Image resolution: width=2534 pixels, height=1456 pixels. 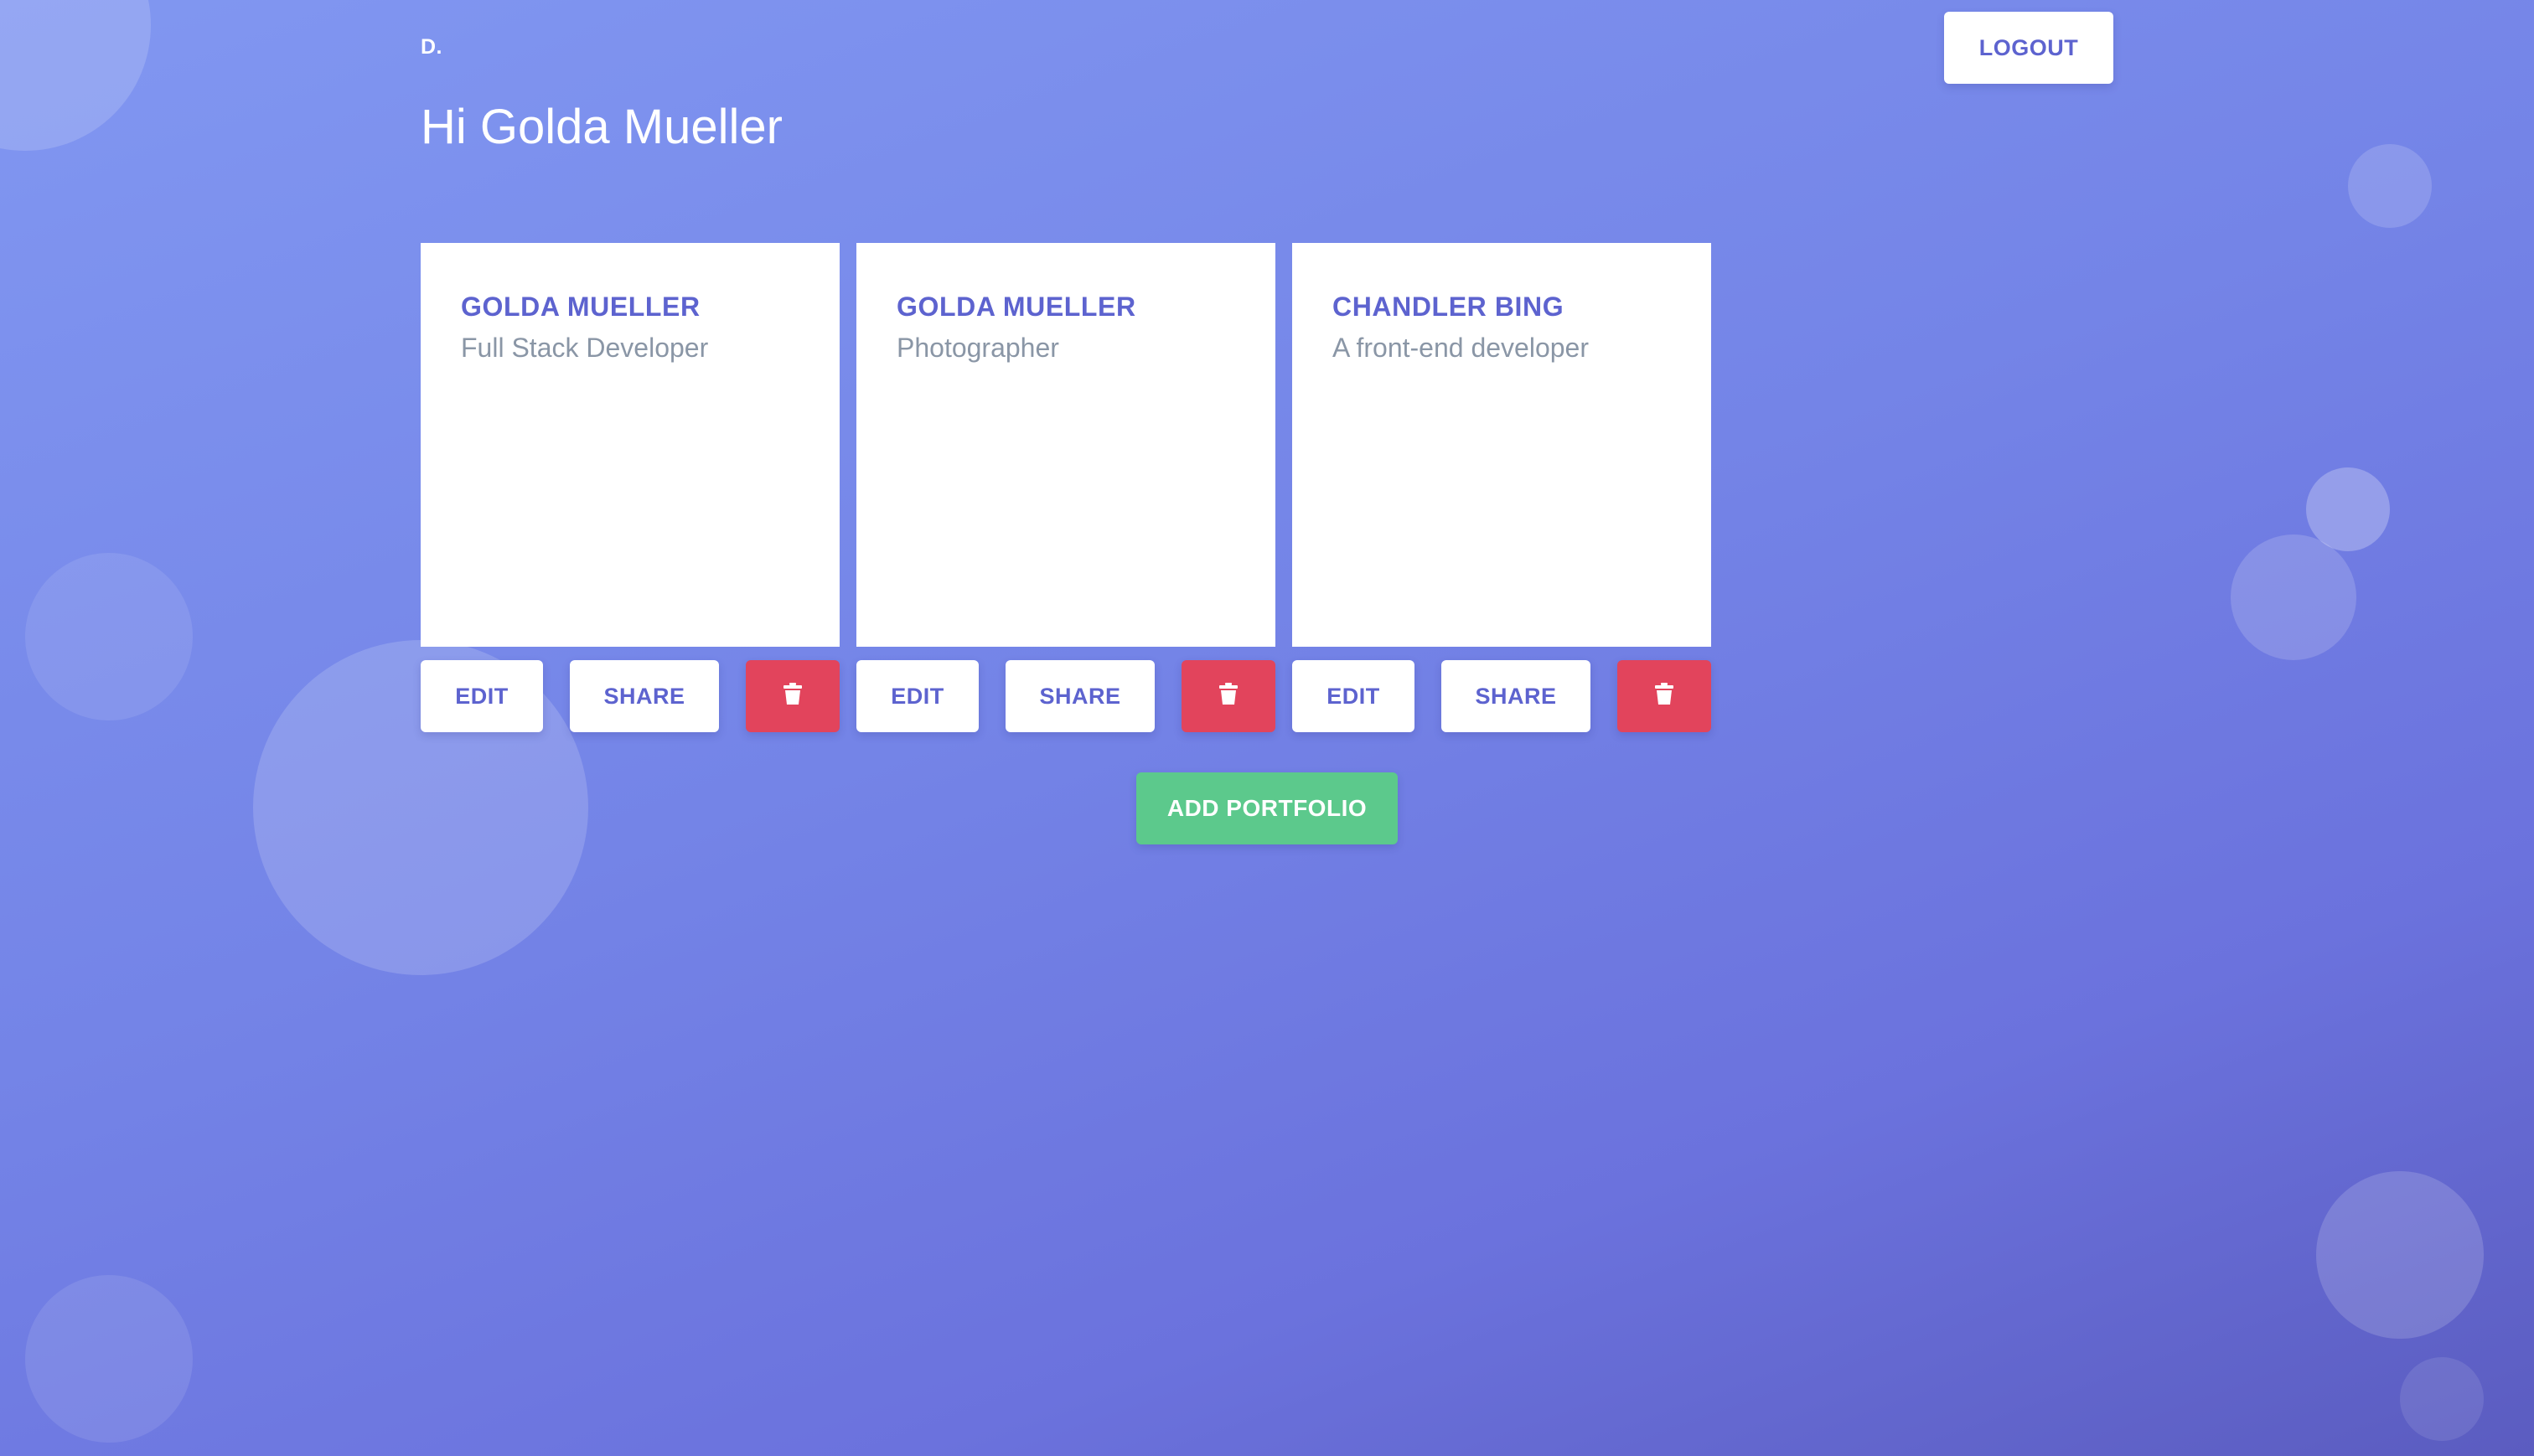 I want to click on portfolio-card: GOLDA MUELLER Photographer, so click(x=1065, y=445).